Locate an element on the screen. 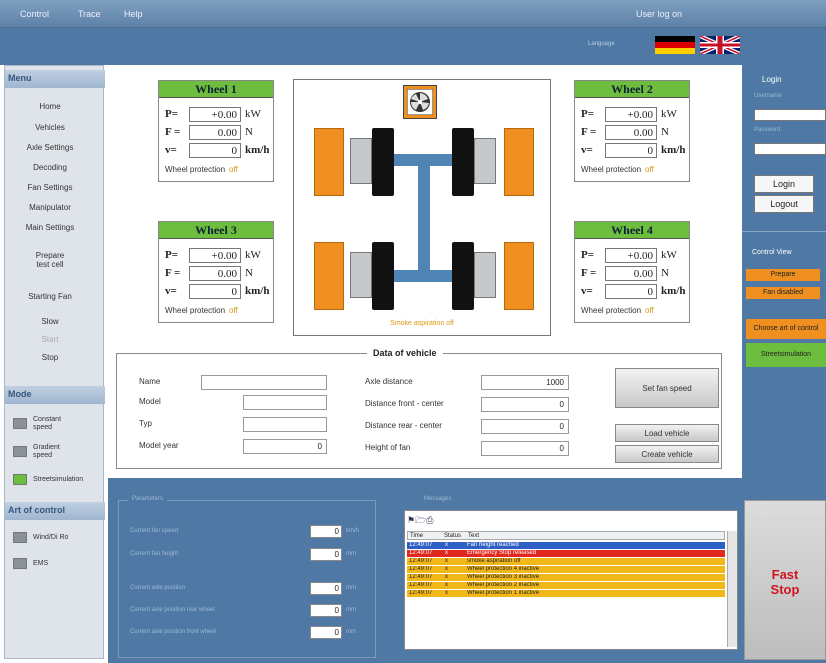 This screenshot has height=663, width=826. fast-stop-button: Fast Stop is located at coordinates (785, 580).